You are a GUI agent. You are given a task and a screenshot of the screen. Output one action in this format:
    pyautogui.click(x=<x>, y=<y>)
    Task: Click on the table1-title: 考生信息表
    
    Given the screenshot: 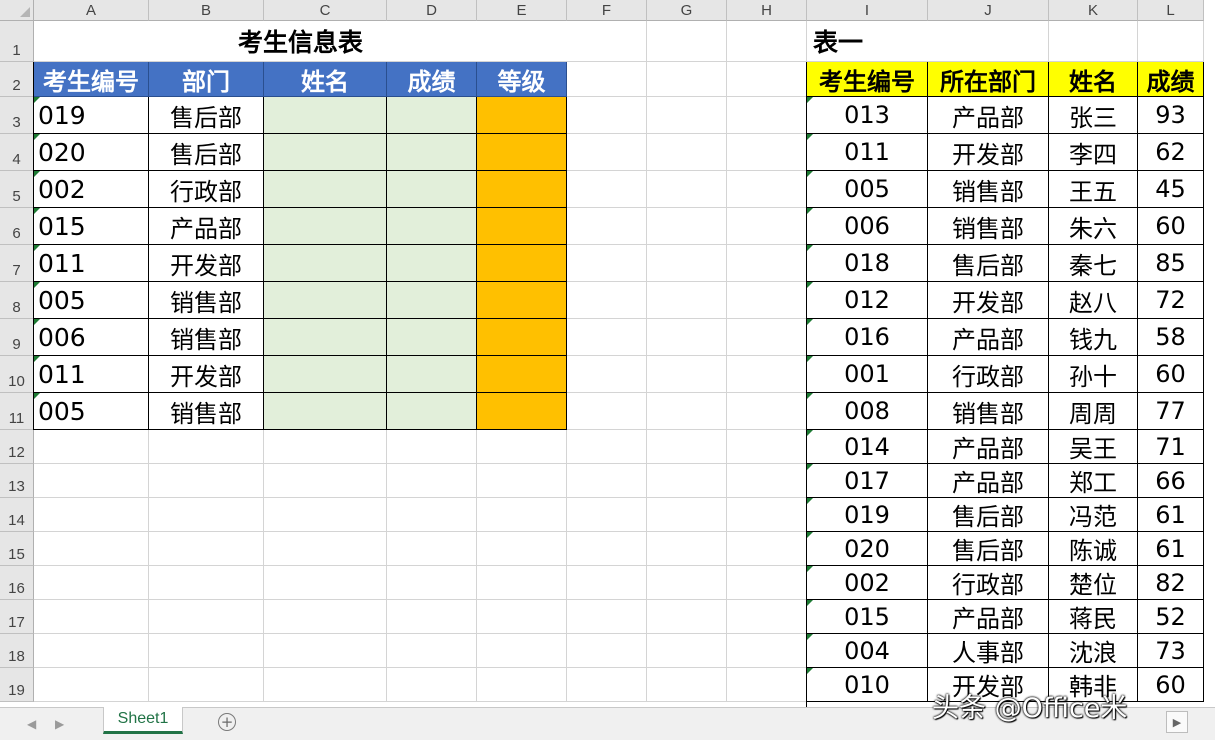 What is the action you would take?
    pyautogui.click(x=300, y=41)
    